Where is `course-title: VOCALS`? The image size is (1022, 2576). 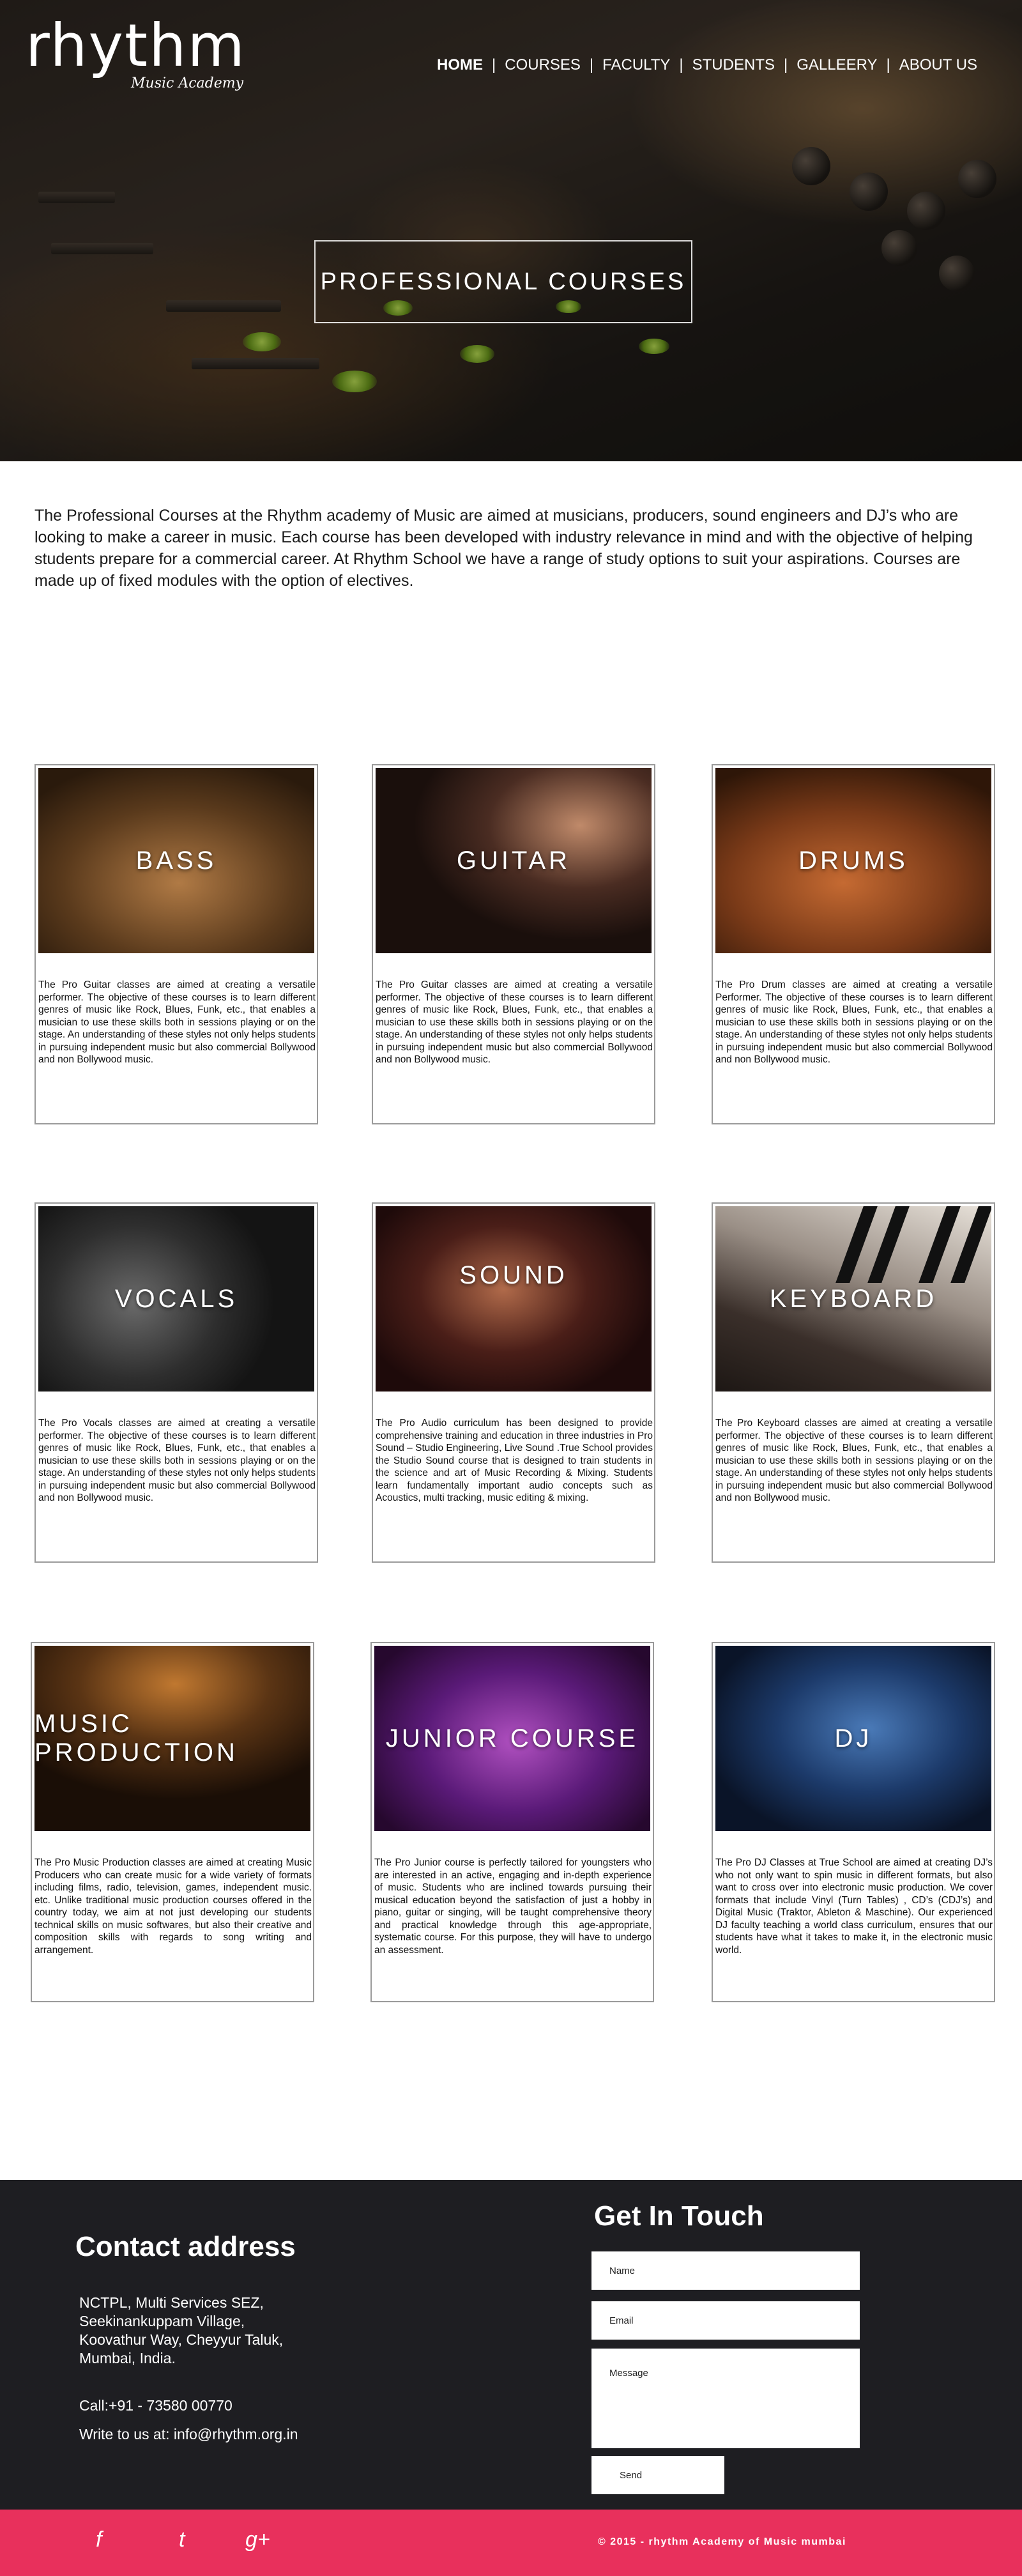 course-title: VOCALS is located at coordinates (176, 1298).